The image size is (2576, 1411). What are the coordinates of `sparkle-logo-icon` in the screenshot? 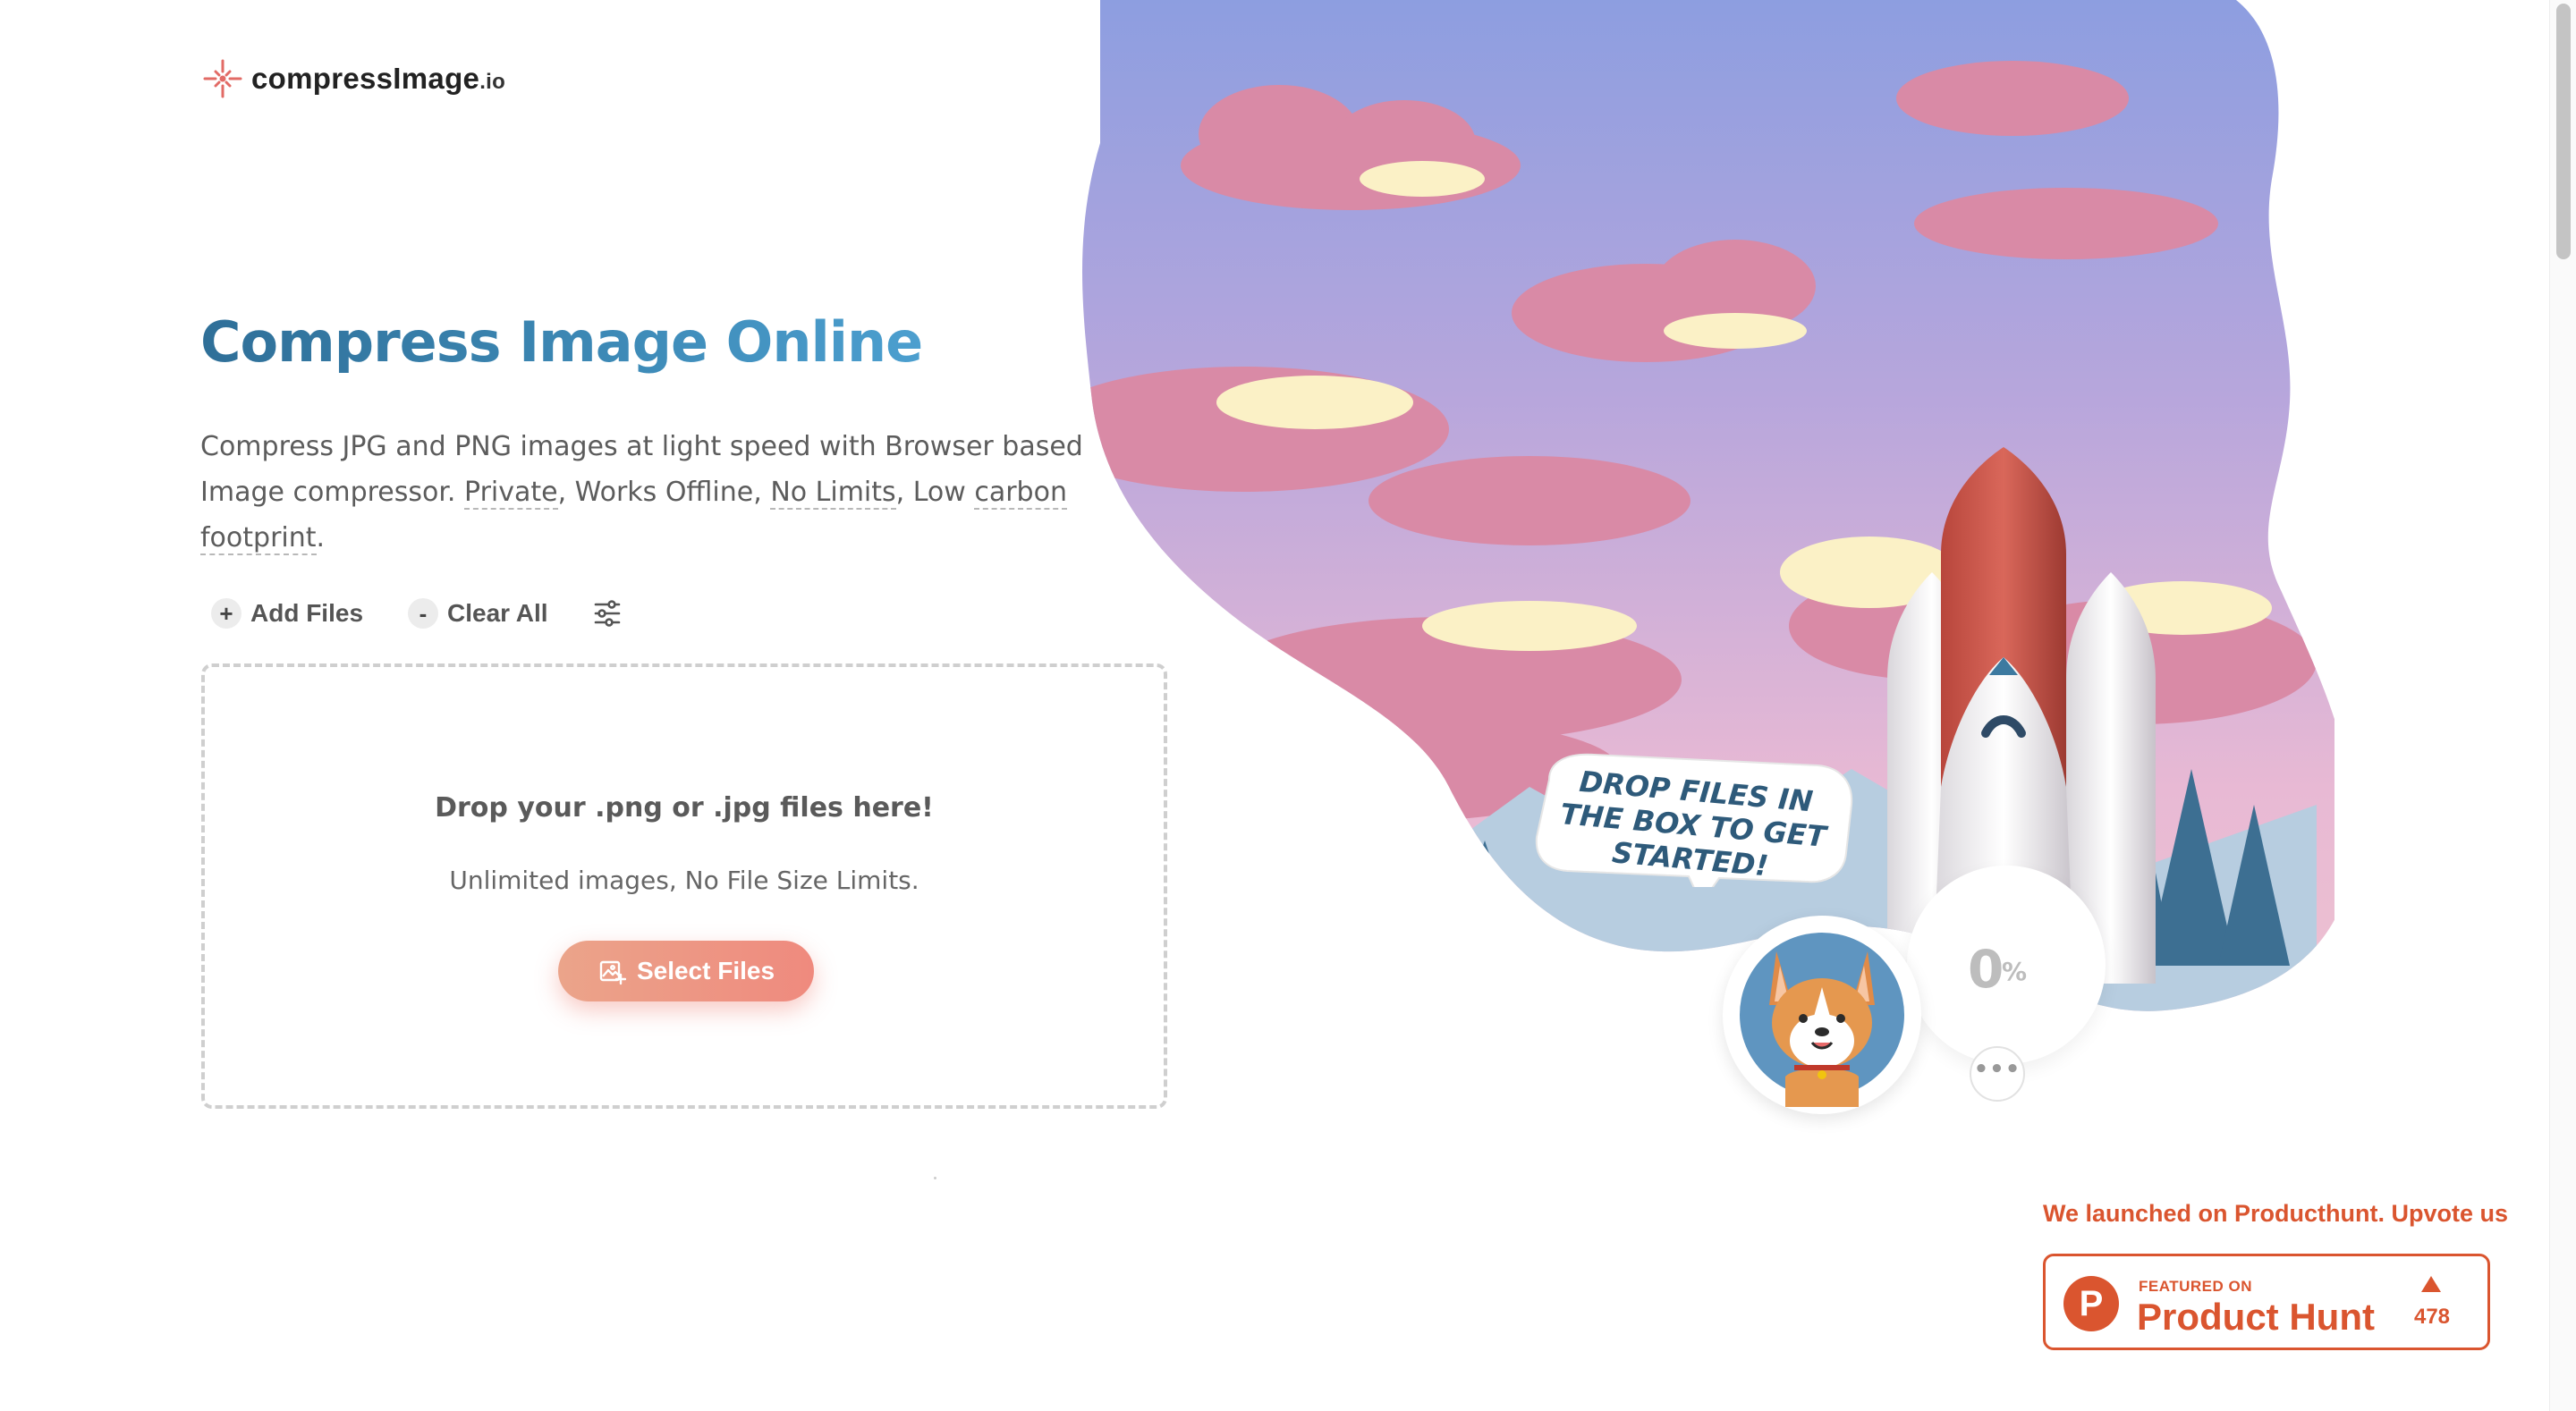 It's located at (222, 78).